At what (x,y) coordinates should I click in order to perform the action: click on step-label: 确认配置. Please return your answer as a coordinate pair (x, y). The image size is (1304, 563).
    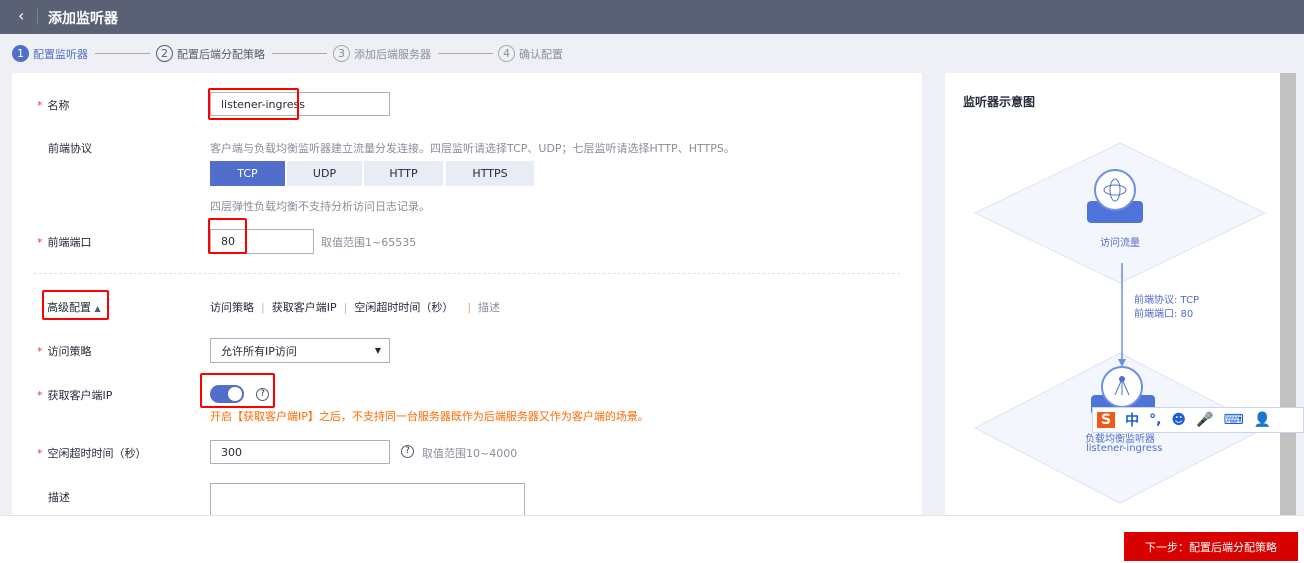
    Looking at the image, I should click on (541, 54).